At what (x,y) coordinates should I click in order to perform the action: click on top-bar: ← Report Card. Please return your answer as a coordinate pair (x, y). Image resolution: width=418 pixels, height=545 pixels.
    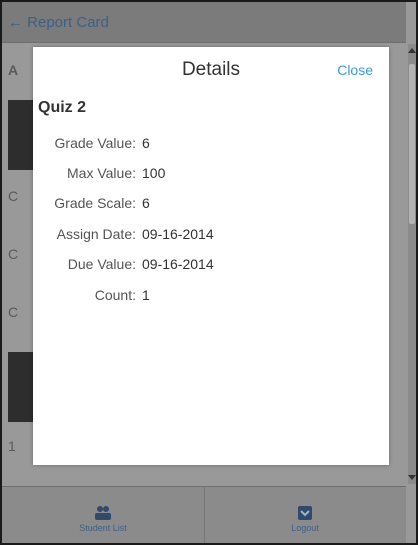
    Looking at the image, I should click on (204, 22).